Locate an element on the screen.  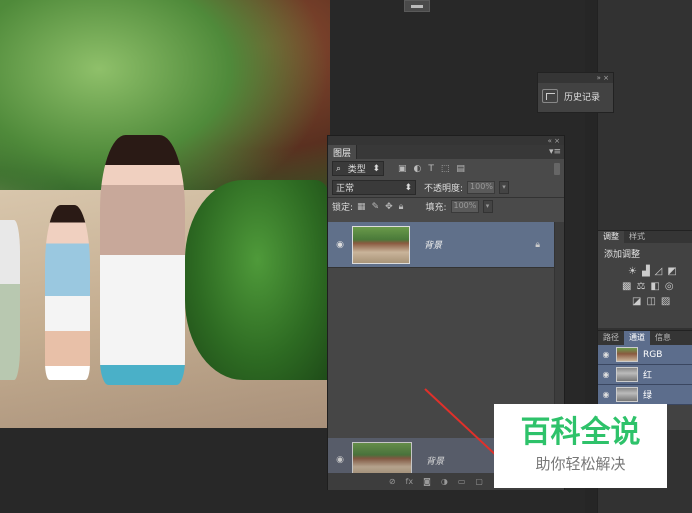
watermark: 百科全说 助你轻松解决 is located at coordinates (580, 446).